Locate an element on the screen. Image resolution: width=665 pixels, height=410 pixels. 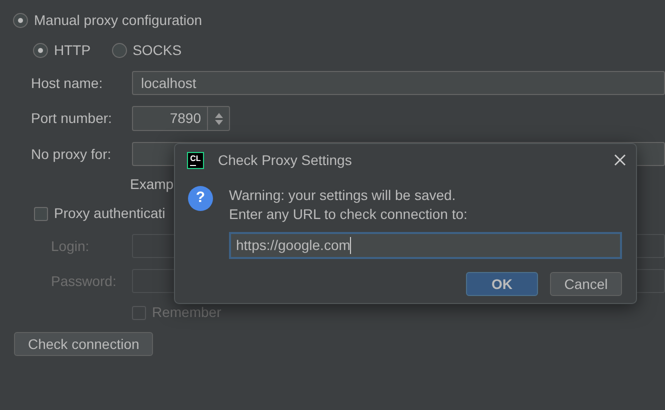
radio-label: SOCKS is located at coordinates (157, 50).